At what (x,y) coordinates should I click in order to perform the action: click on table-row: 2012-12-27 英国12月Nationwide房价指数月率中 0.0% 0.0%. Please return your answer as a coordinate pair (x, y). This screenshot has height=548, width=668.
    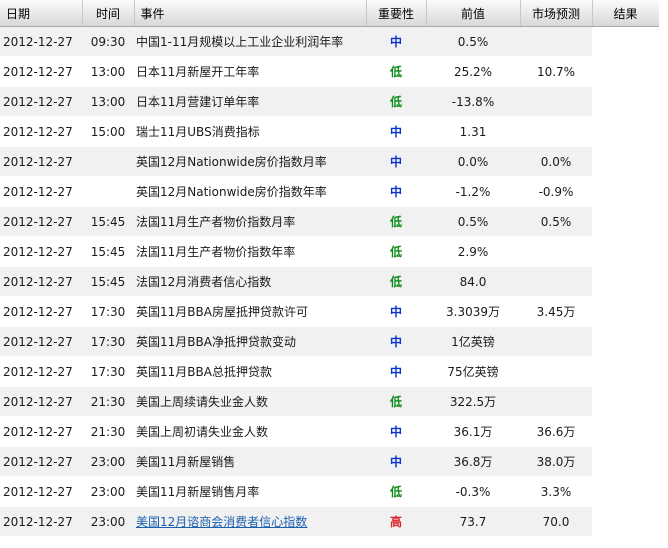
    Looking at the image, I should click on (329, 161).